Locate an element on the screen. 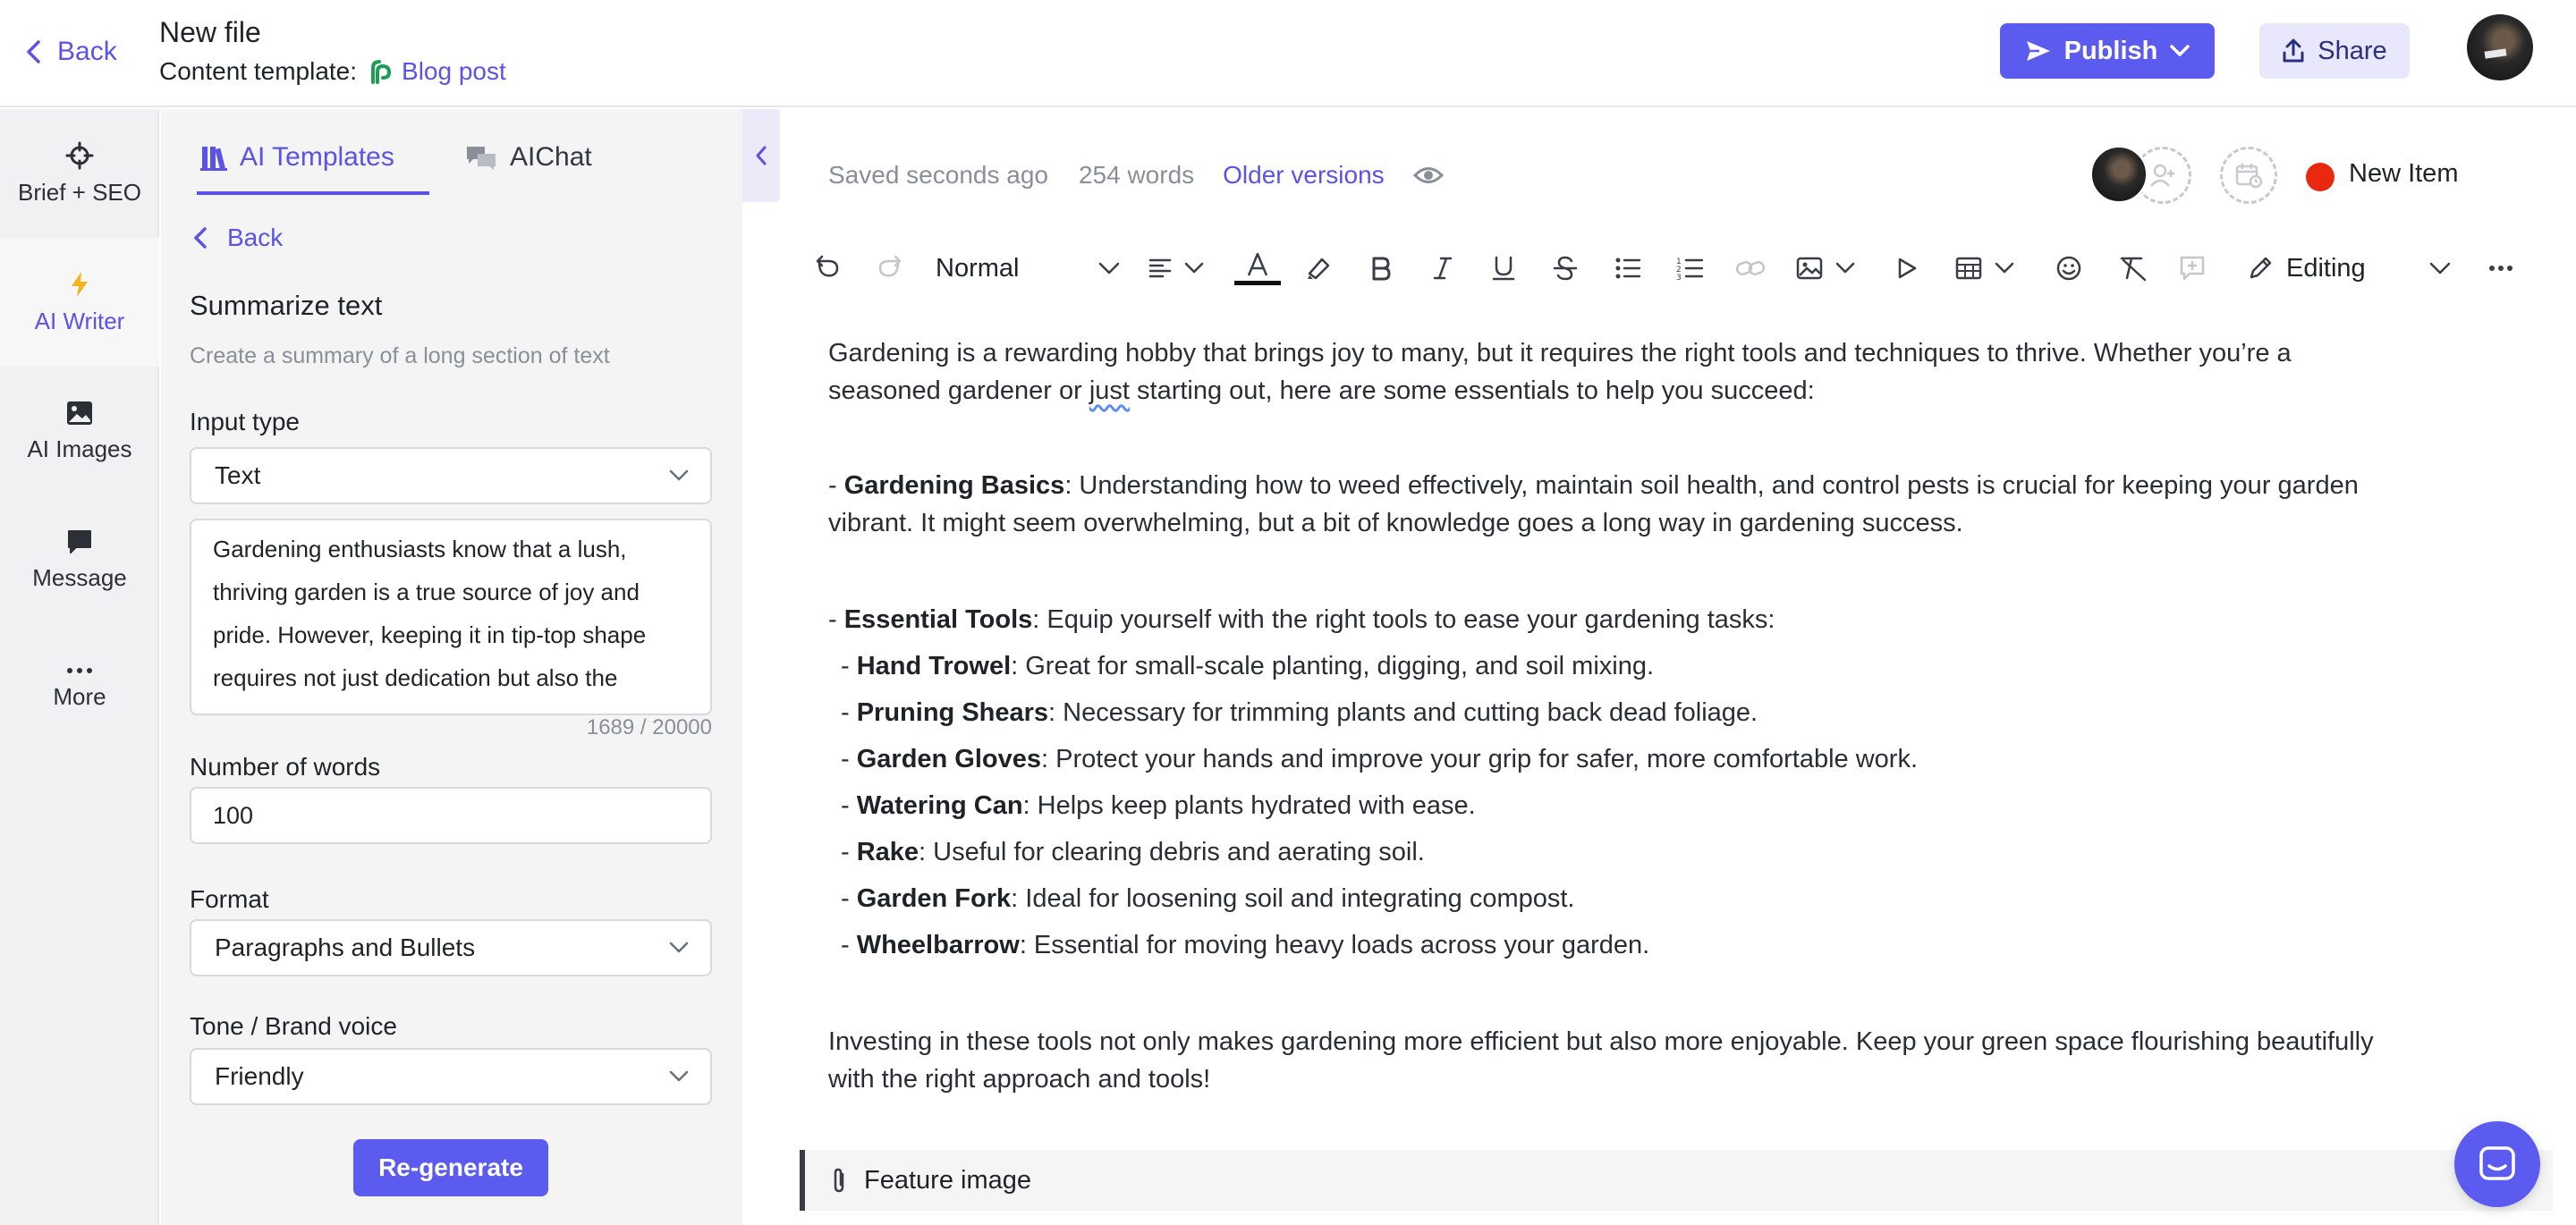 This screenshot has width=2576, height=1225. saved-status: Saved seconds ago is located at coordinates (938, 175).